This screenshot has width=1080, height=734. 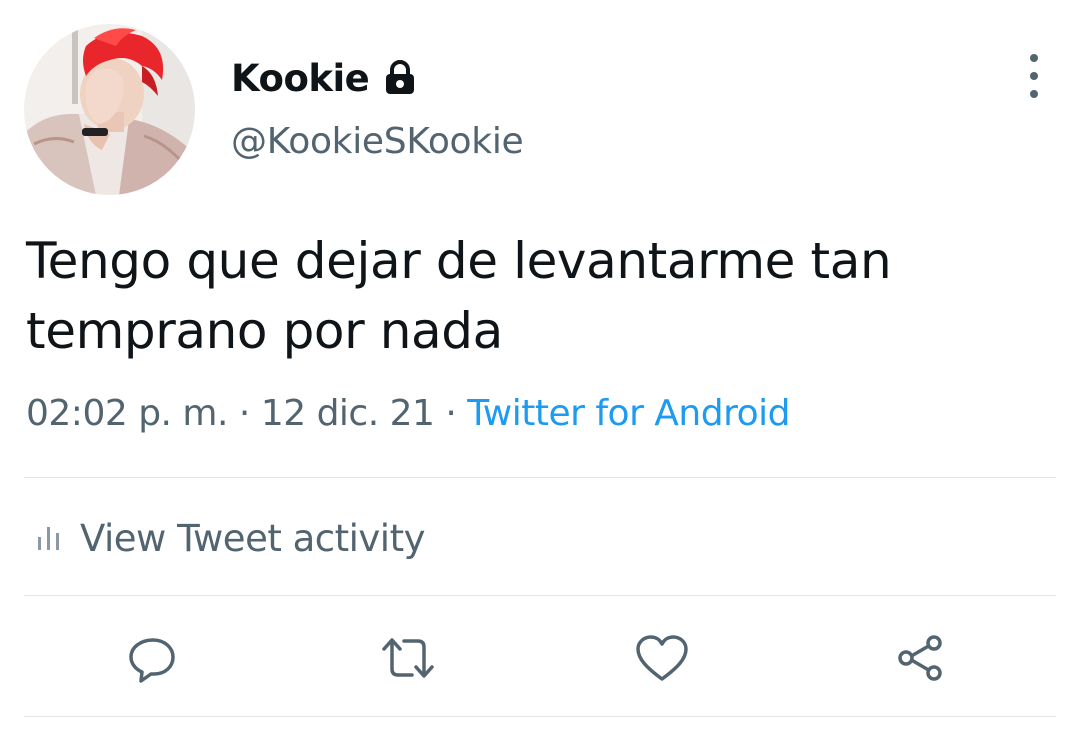 I want to click on heart-icon, so click(x=662, y=658).